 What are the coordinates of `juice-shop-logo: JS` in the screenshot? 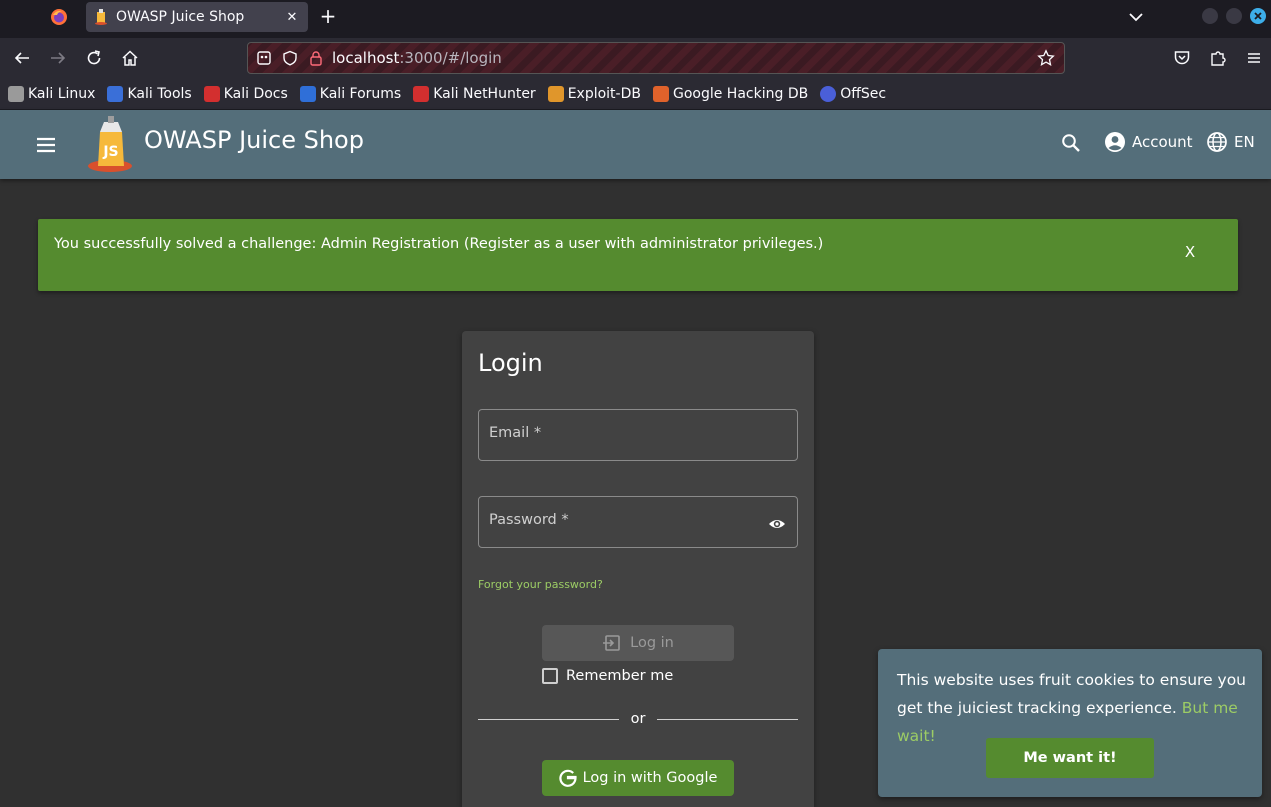 It's located at (112, 145).